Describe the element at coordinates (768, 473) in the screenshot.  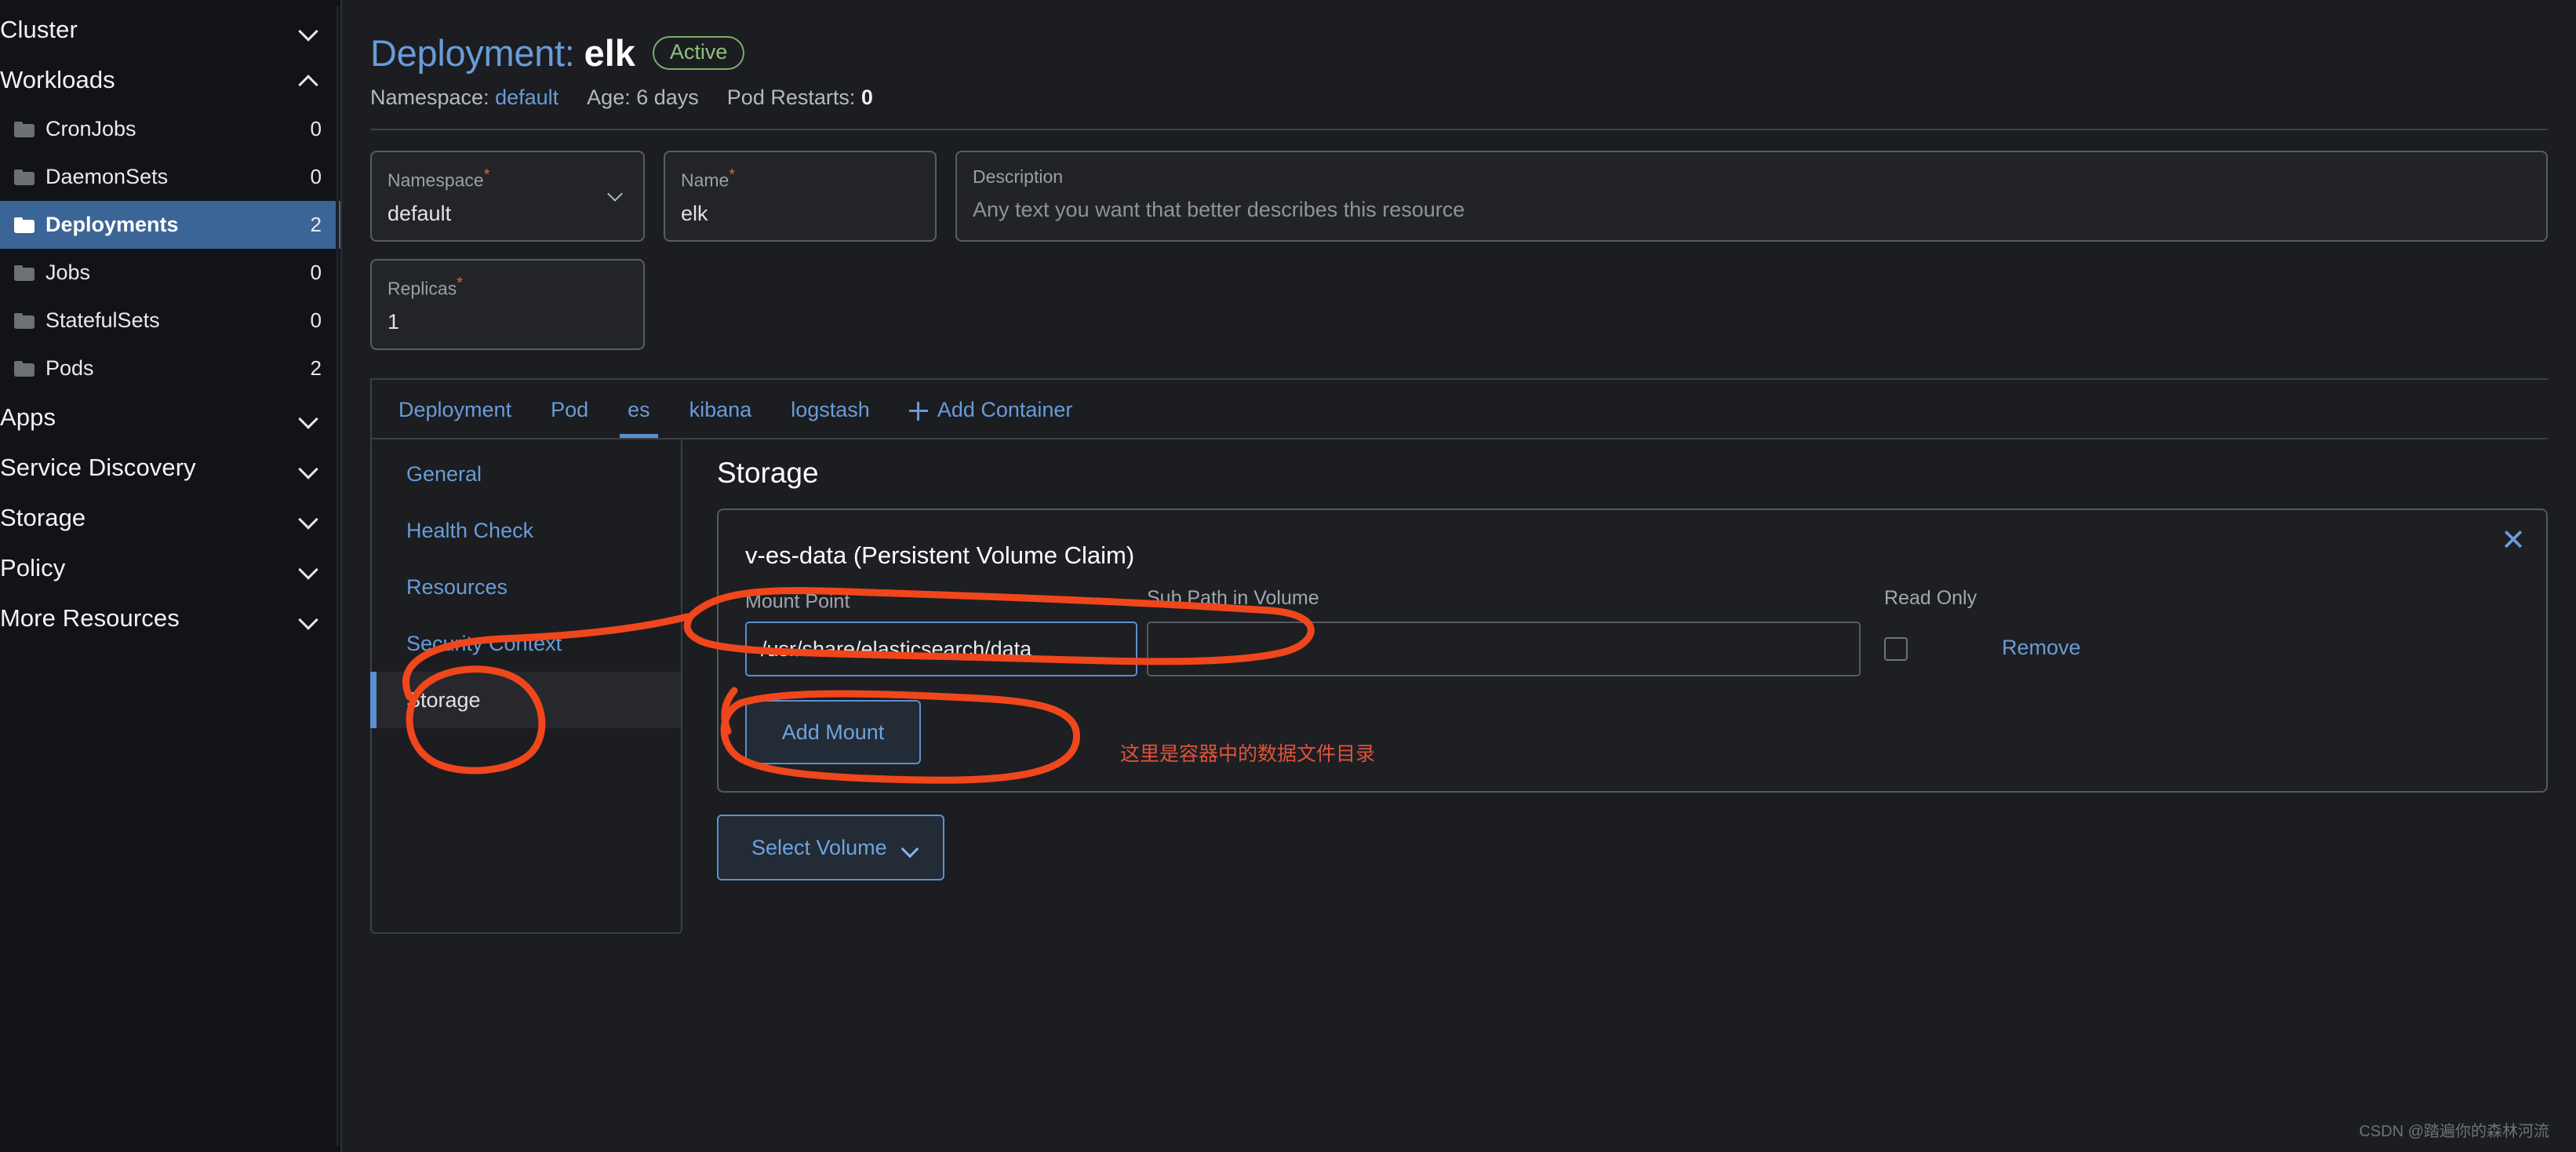
I see `storage-panel-title: Storage` at that location.